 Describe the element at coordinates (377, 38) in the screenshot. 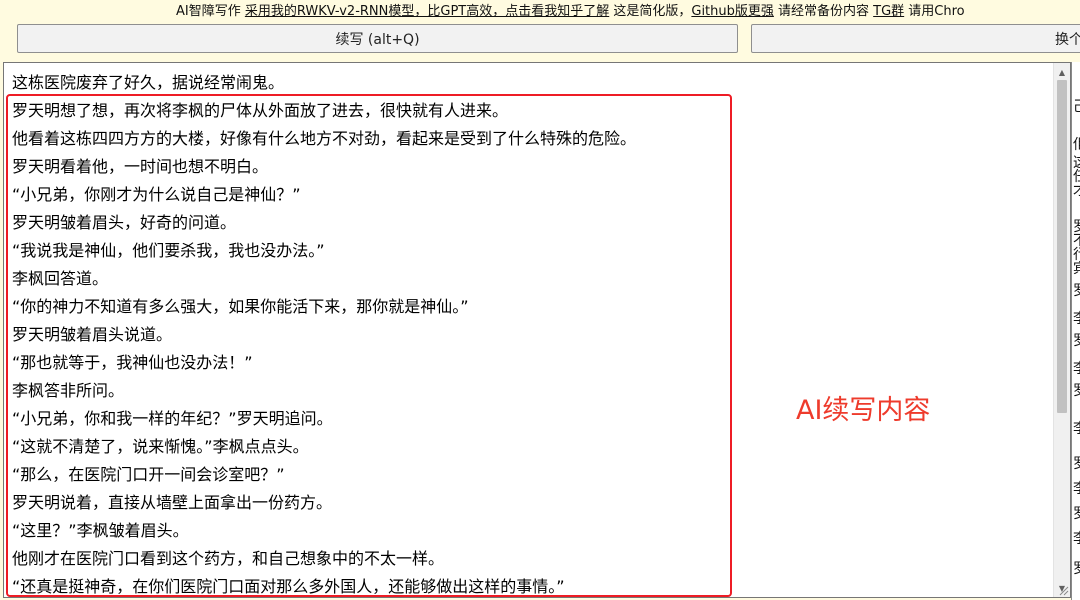

I see `continue-writing-button: 续写 (alt+Q)` at that location.